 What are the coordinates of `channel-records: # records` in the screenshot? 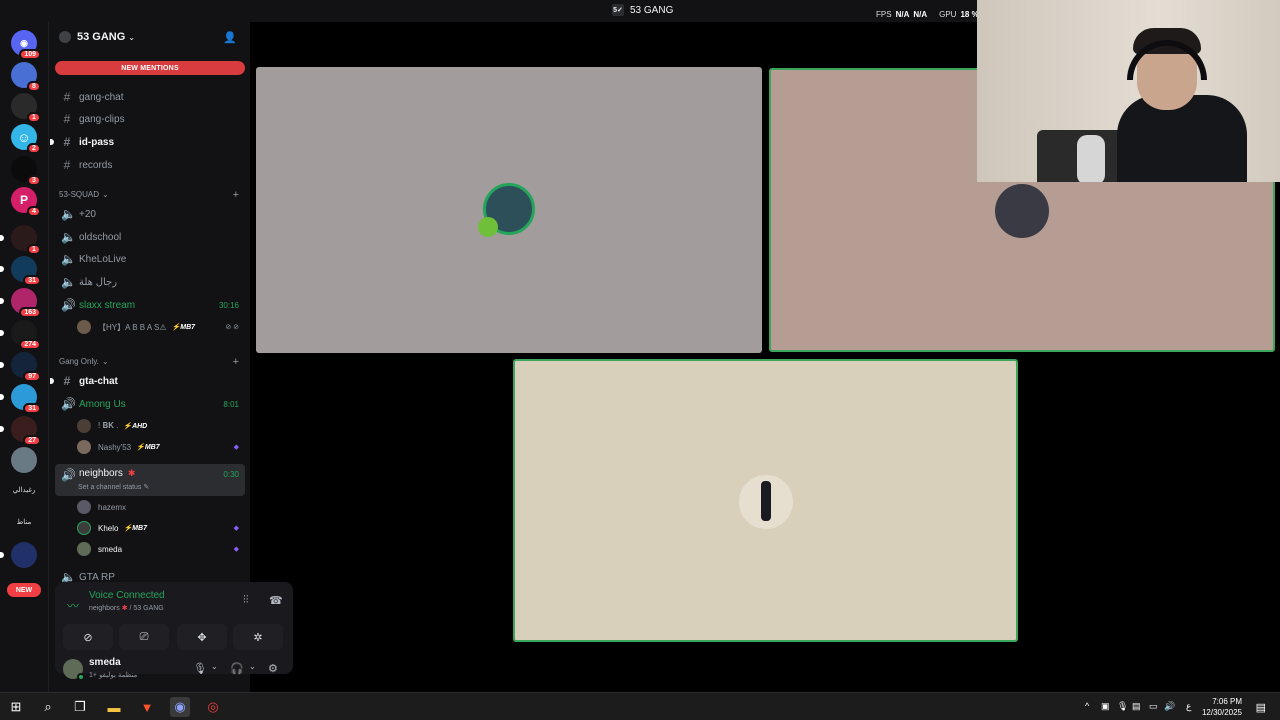 It's located at (150, 165).